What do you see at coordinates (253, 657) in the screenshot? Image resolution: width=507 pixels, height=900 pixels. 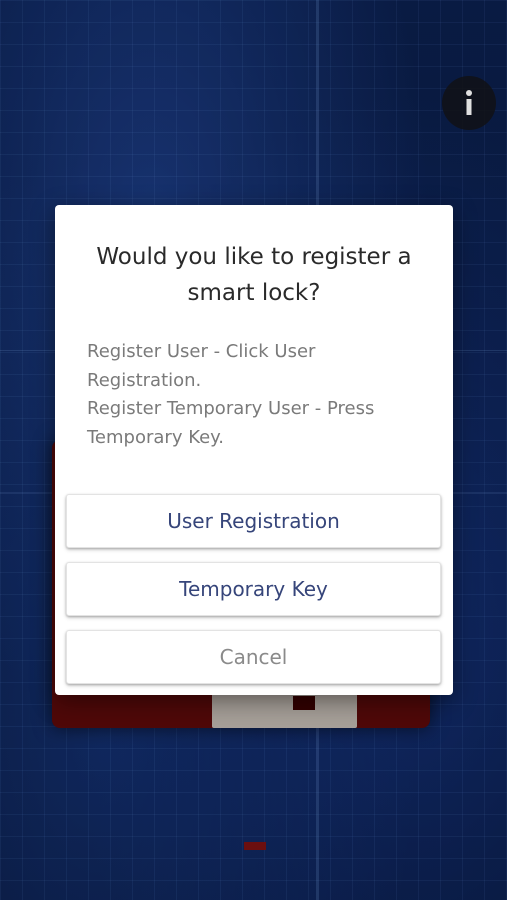 I see `cancel-button: Cancel` at bounding box center [253, 657].